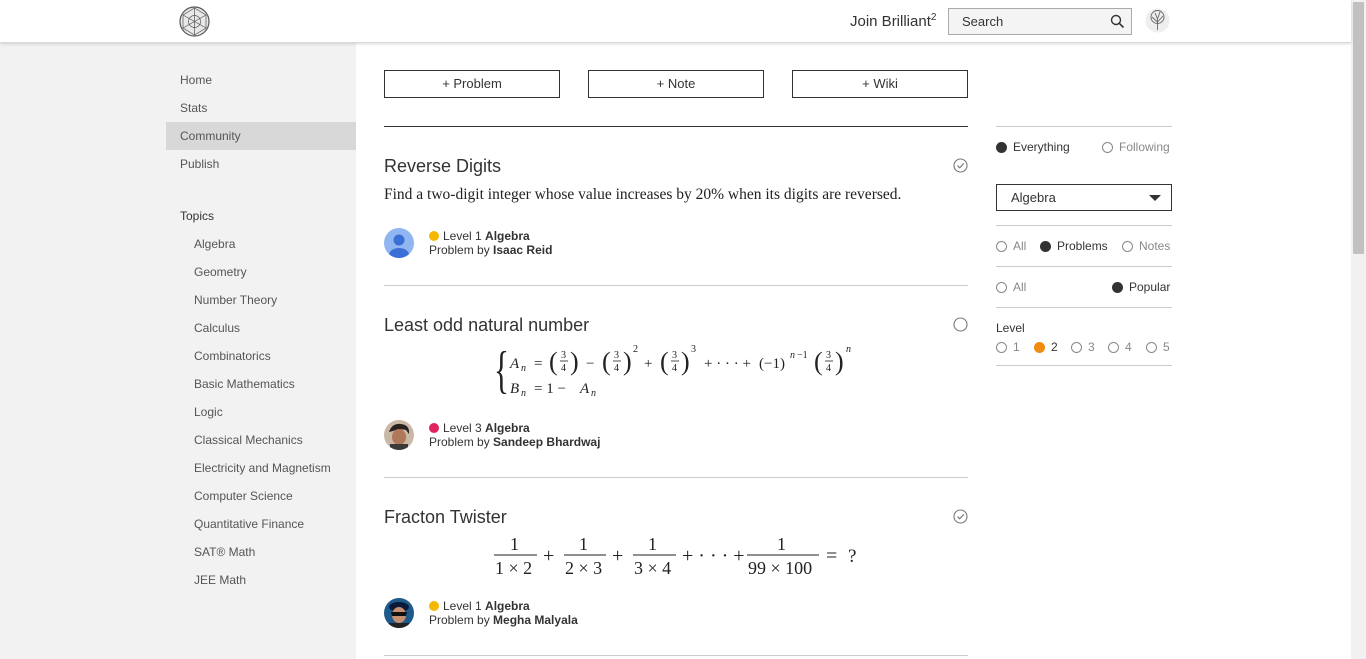 This screenshot has width=1366, height=659. What do you see at coordinates (261, 164) in the screenshot?
I see `nav-publish: Publish` at bounding box center [261, 164].